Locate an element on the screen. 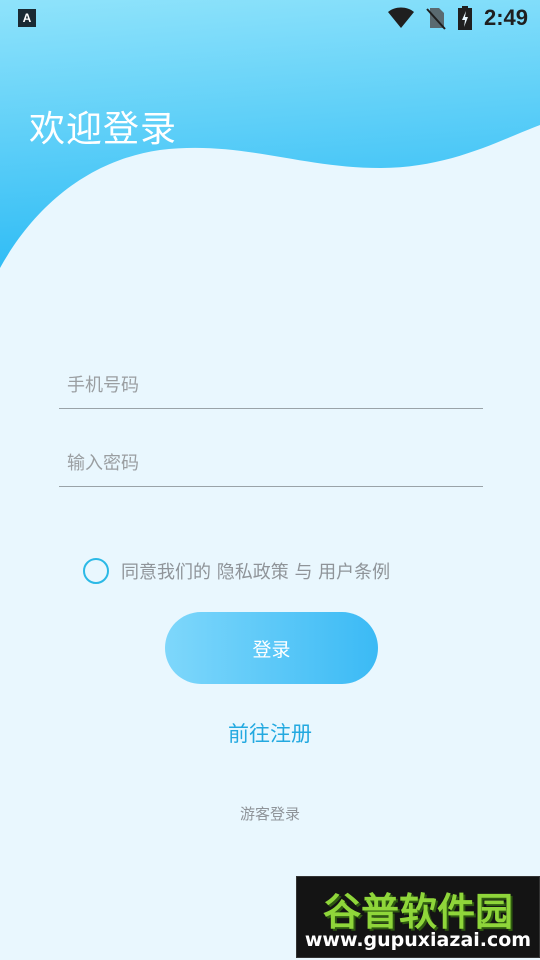 The width and height of the screenshot is (540, 960). register-link: 前往注册 is located at coordinates (270, 733).